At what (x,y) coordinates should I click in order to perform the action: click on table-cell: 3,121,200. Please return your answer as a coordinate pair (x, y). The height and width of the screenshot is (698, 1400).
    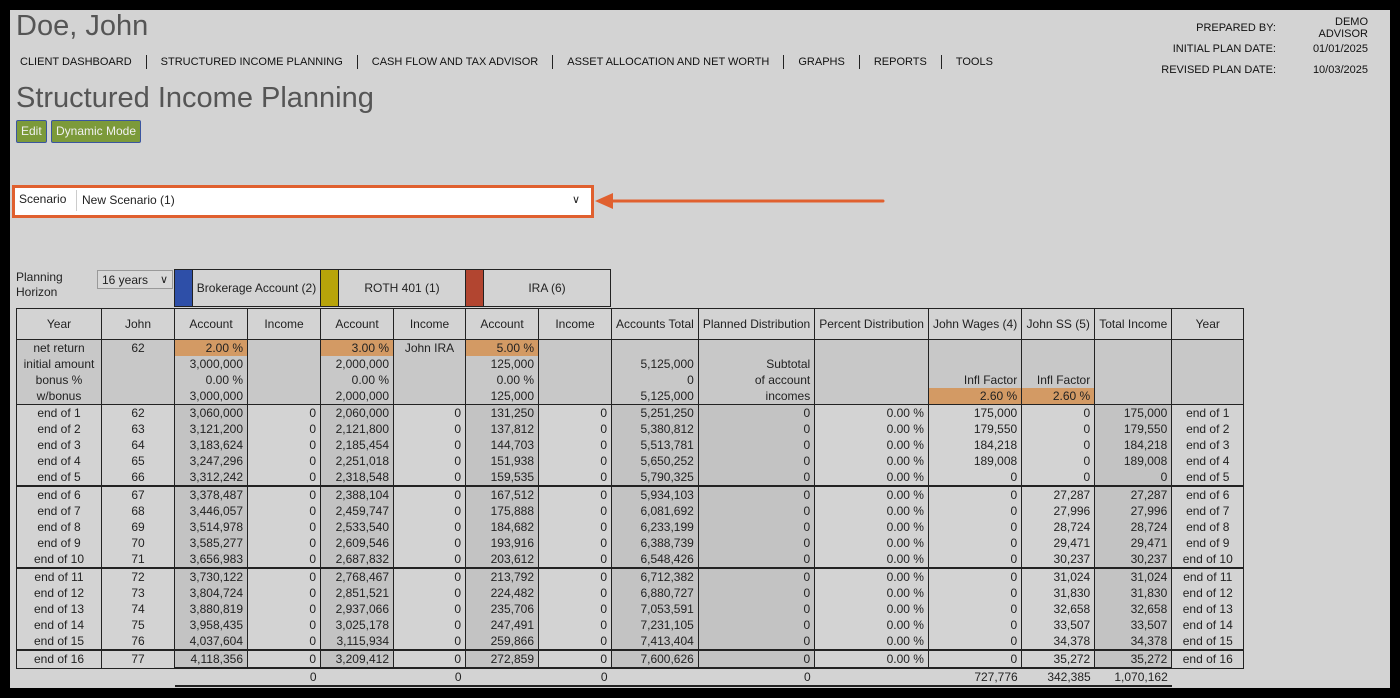
    Looking at the image, I should click on (211, 429).